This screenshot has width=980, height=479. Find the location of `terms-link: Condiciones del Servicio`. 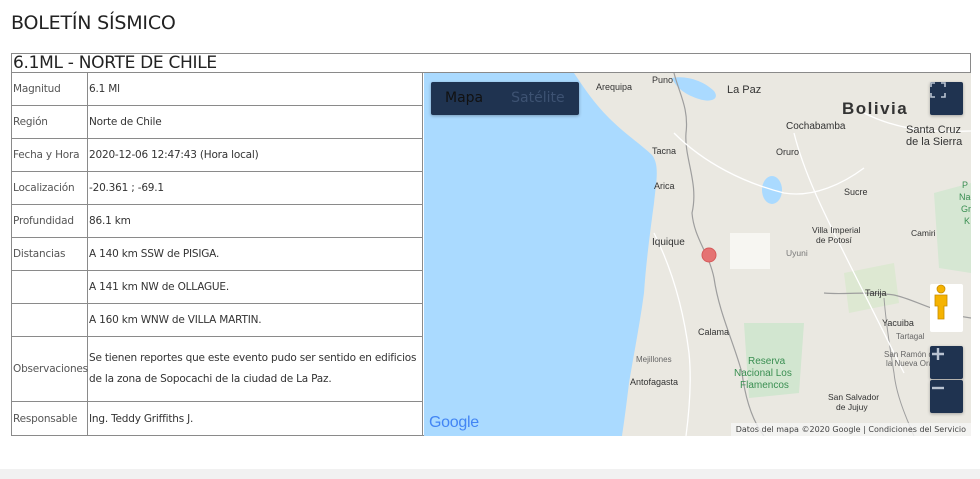

terms-link: Condiciones del Servicio is located at coordinates (917, 429).